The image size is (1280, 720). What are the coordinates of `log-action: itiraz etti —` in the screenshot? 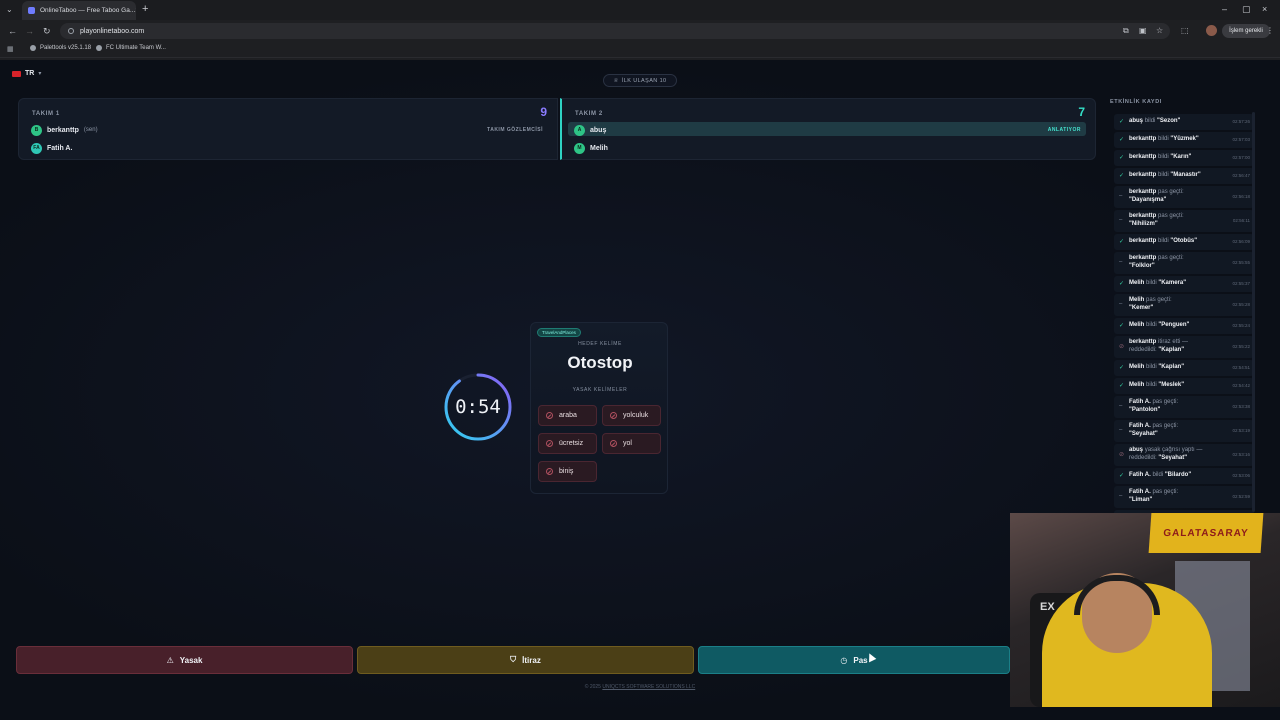 It's located at (1173, 342).